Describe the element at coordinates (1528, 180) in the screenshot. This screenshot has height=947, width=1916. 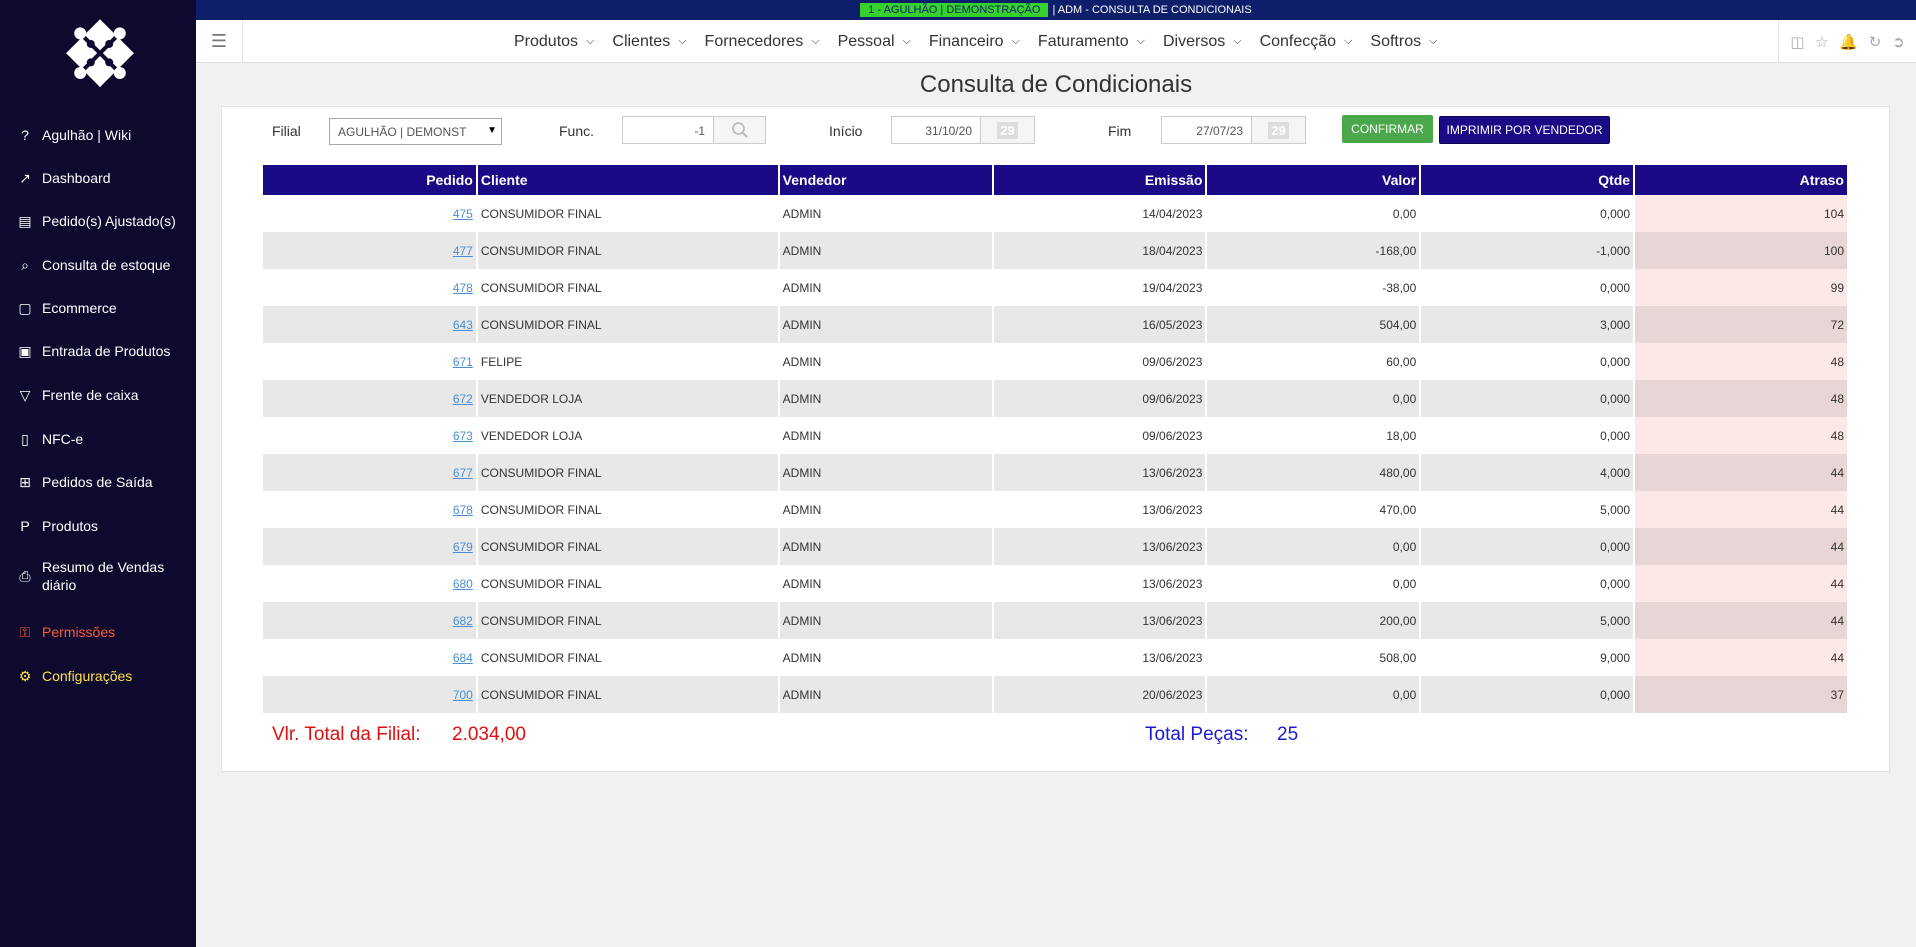
I see `col-header-qtde: Qtde` at that location.